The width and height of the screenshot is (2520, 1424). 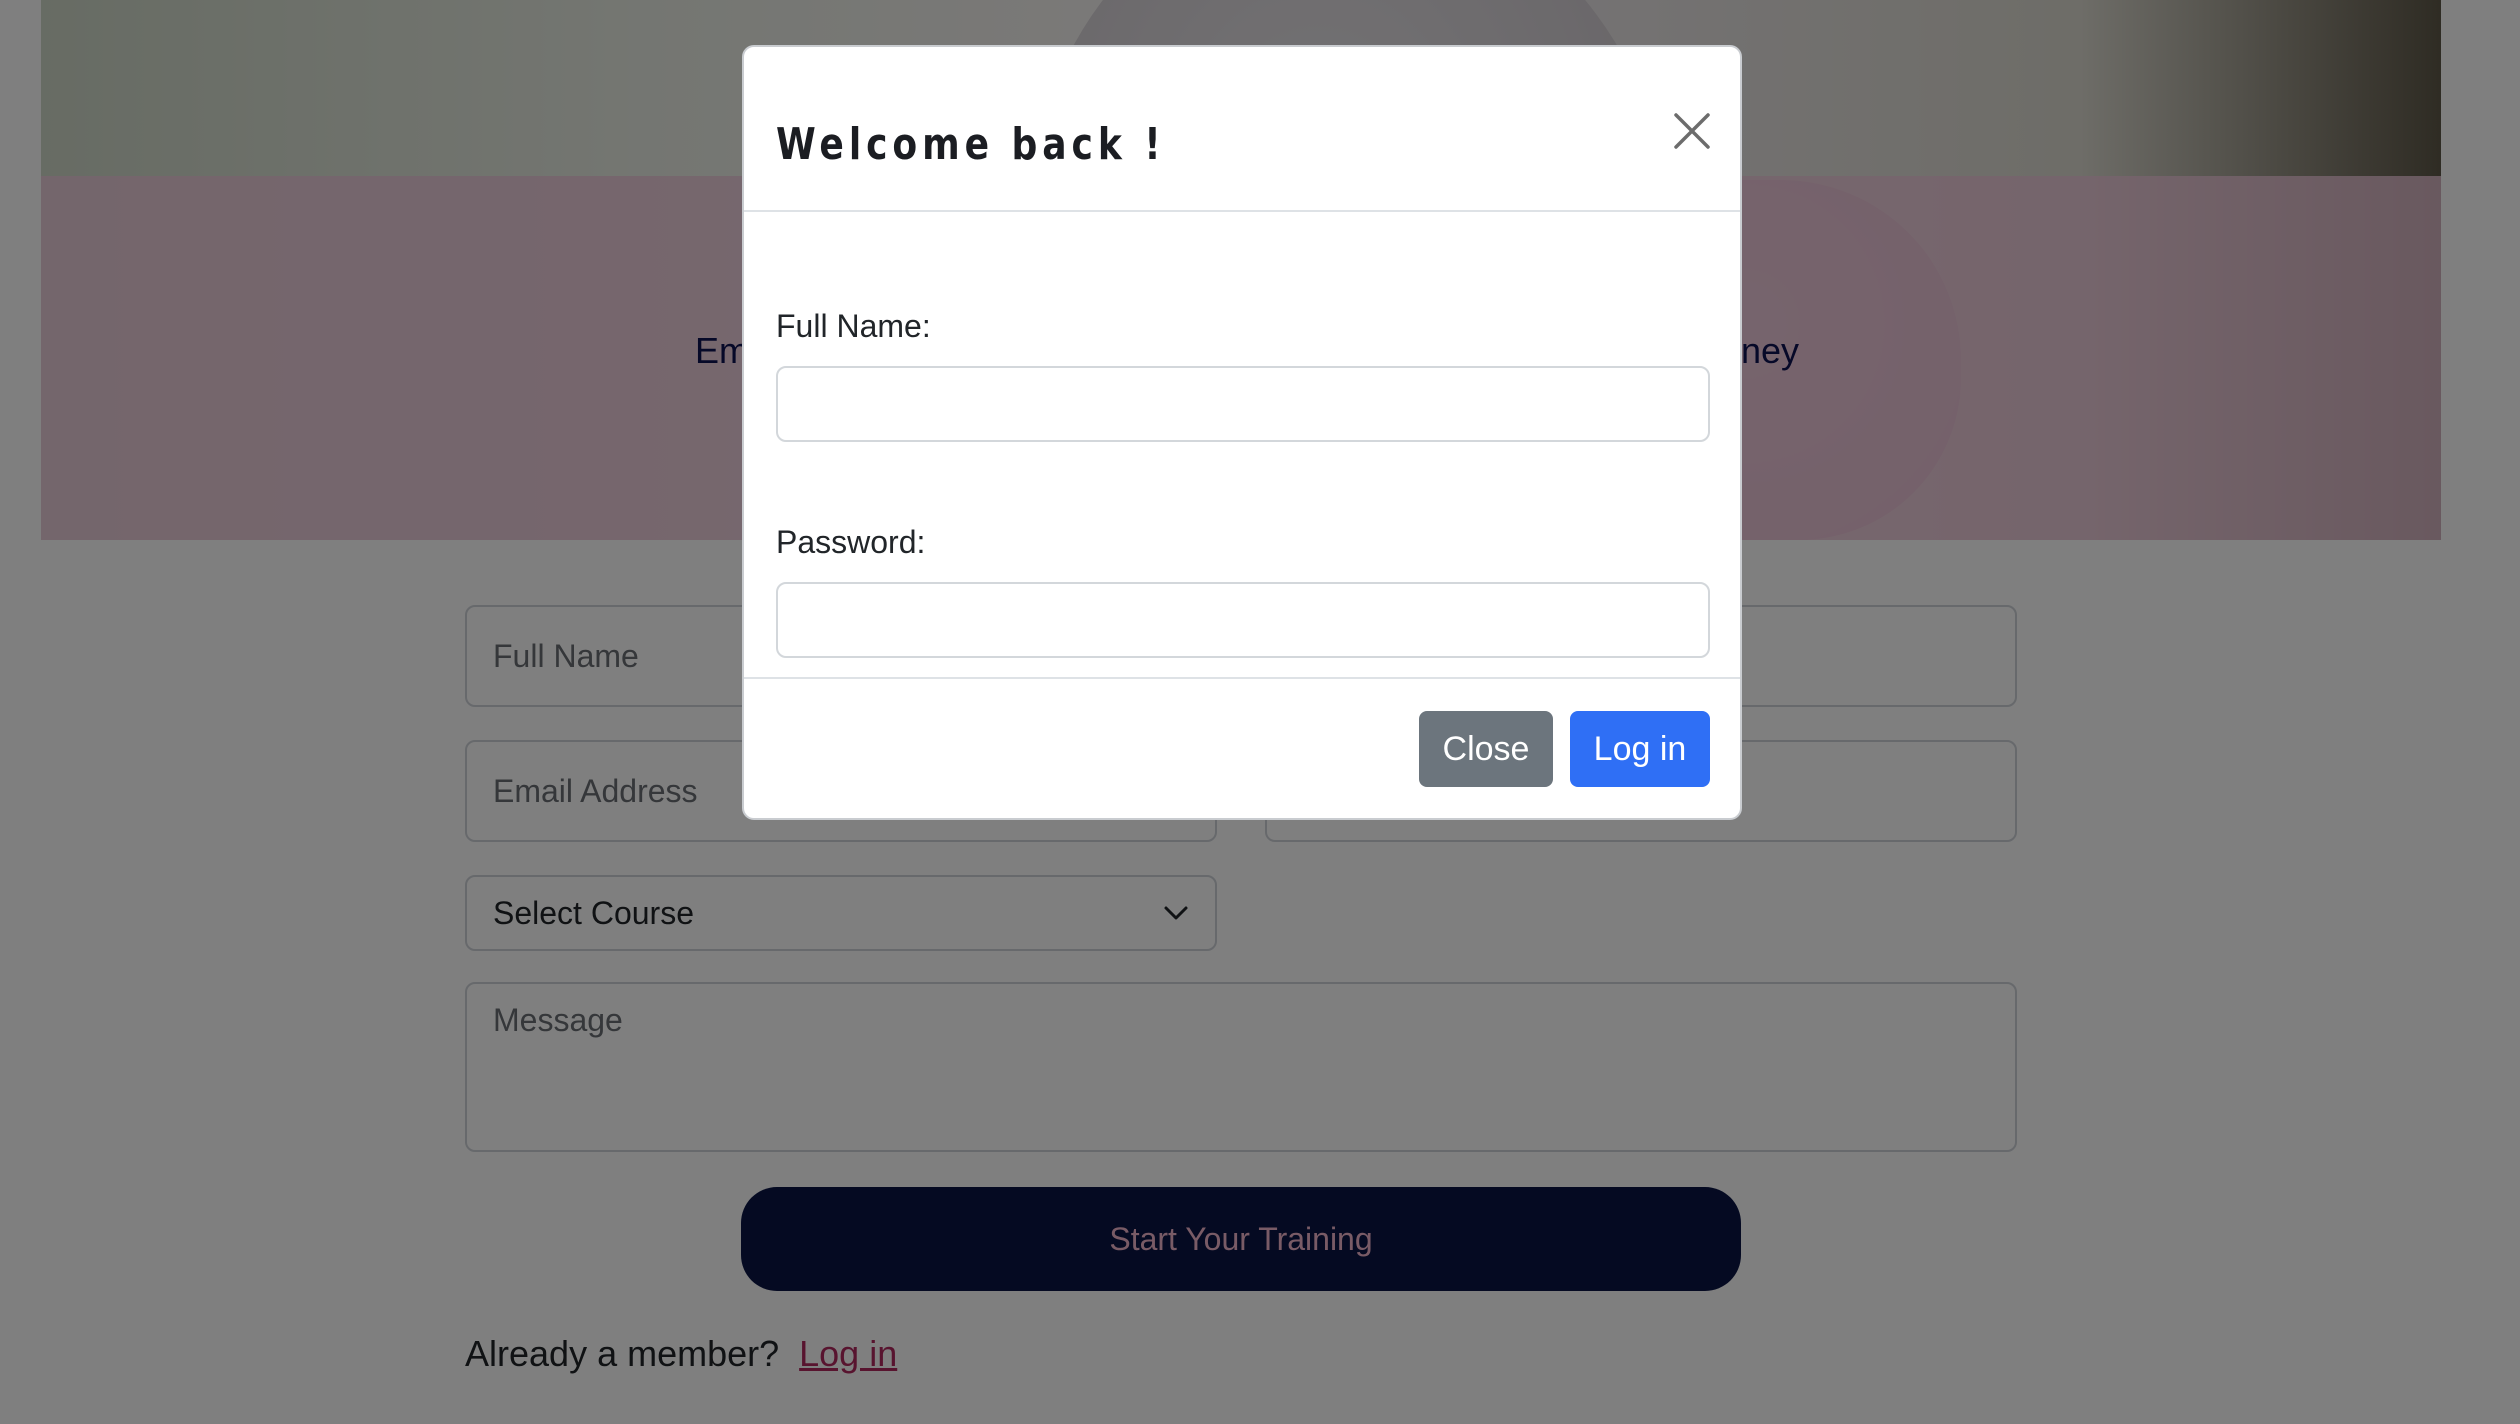 I want to click on modal-password-input, so click(x=1243, y=620).